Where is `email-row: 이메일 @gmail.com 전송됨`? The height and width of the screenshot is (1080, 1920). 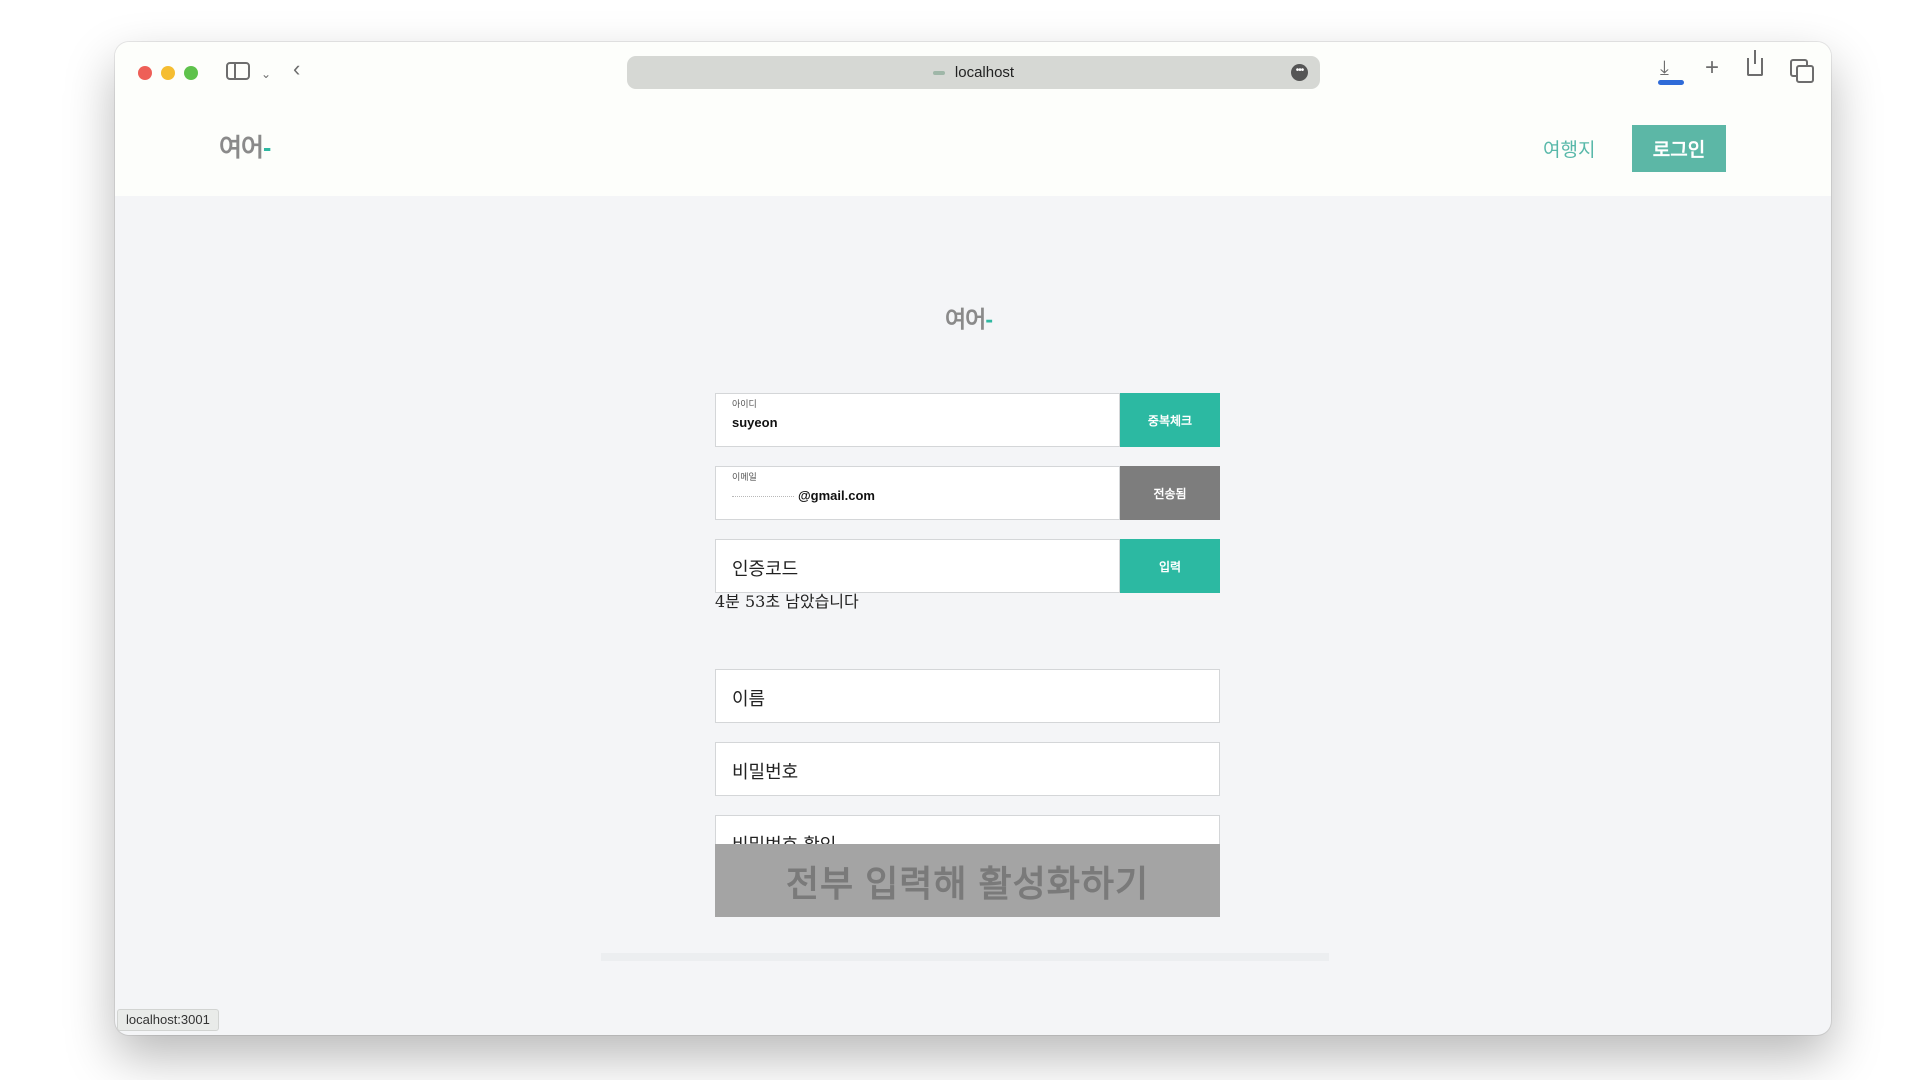
email-row: 이메일 @gmail.com 전송됨 is located at coordinates (967, 493).